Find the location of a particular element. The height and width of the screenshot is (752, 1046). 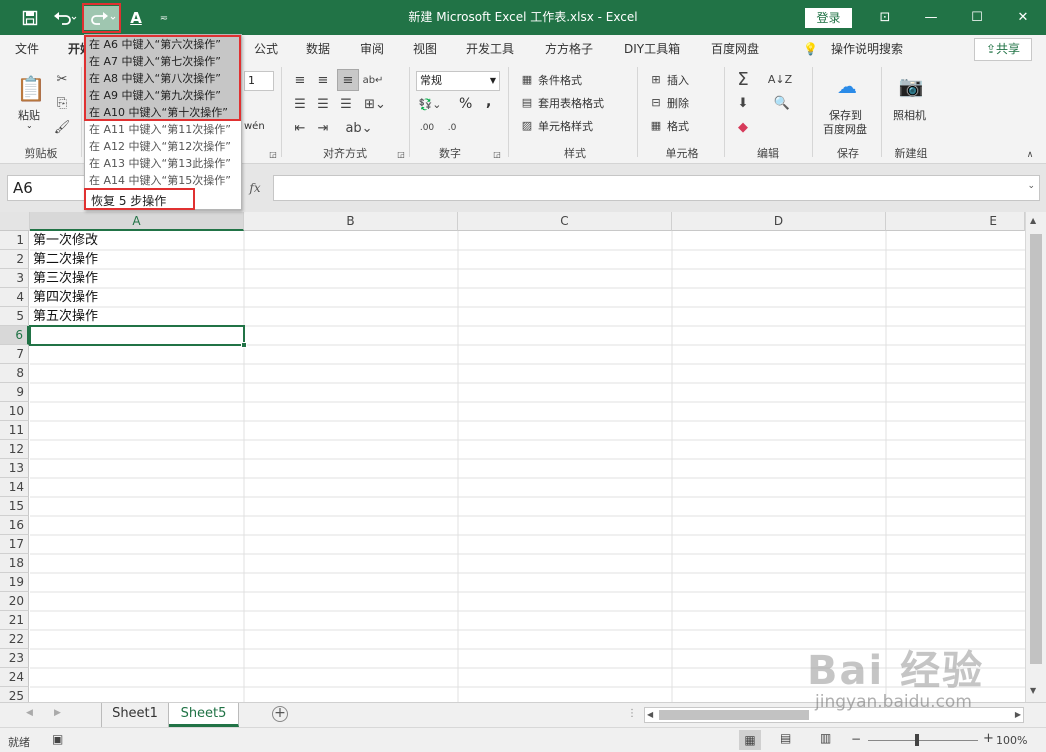

number-launcher-icon: ◲ is located at coordinates (497, 154).